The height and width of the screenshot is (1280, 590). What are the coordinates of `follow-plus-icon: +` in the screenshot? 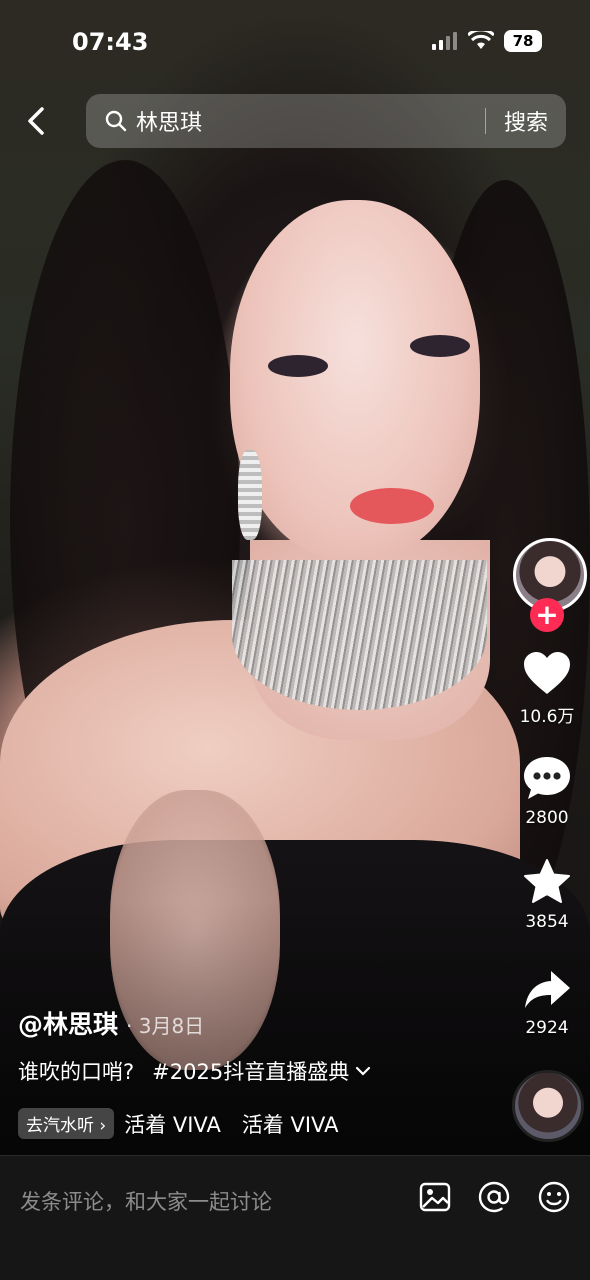 It's located at (547, 615).